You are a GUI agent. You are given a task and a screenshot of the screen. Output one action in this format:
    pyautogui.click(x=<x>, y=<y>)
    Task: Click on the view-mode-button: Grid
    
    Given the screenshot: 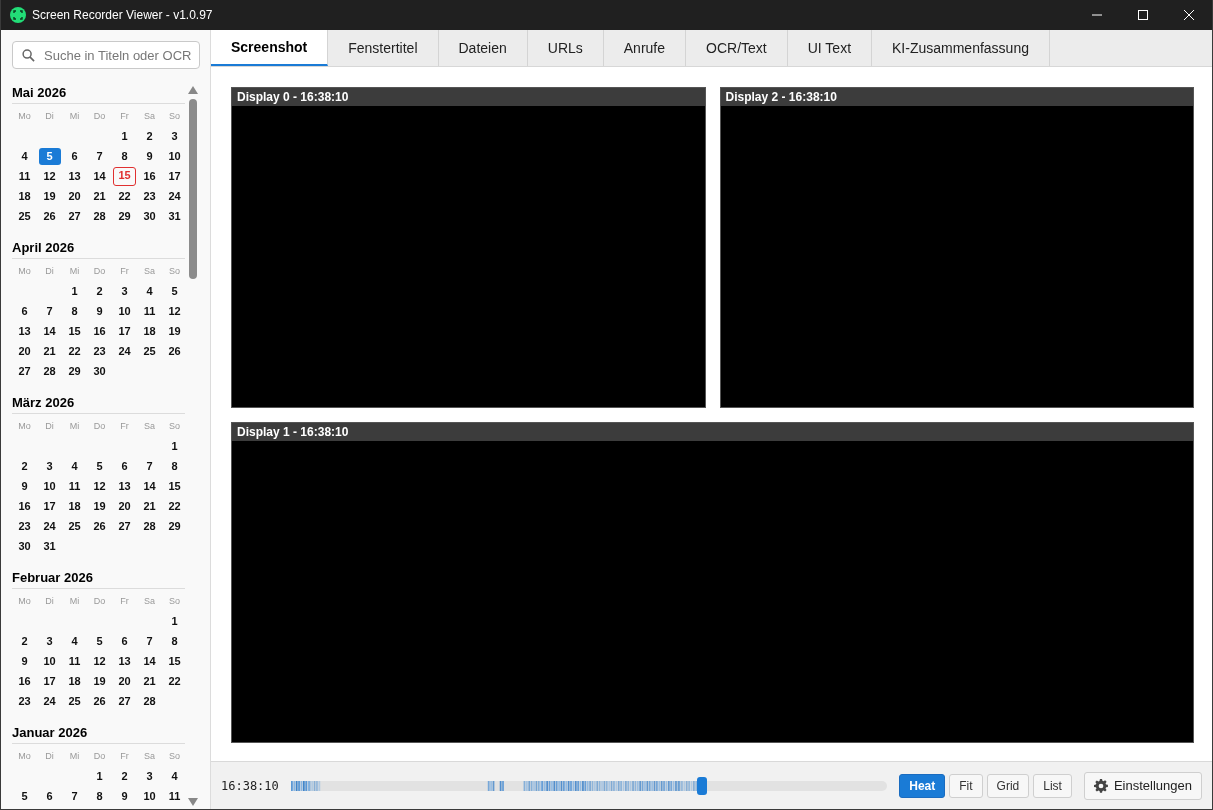 What is the action you would take?
    pyautogui.click(x=1008, y=785)
    